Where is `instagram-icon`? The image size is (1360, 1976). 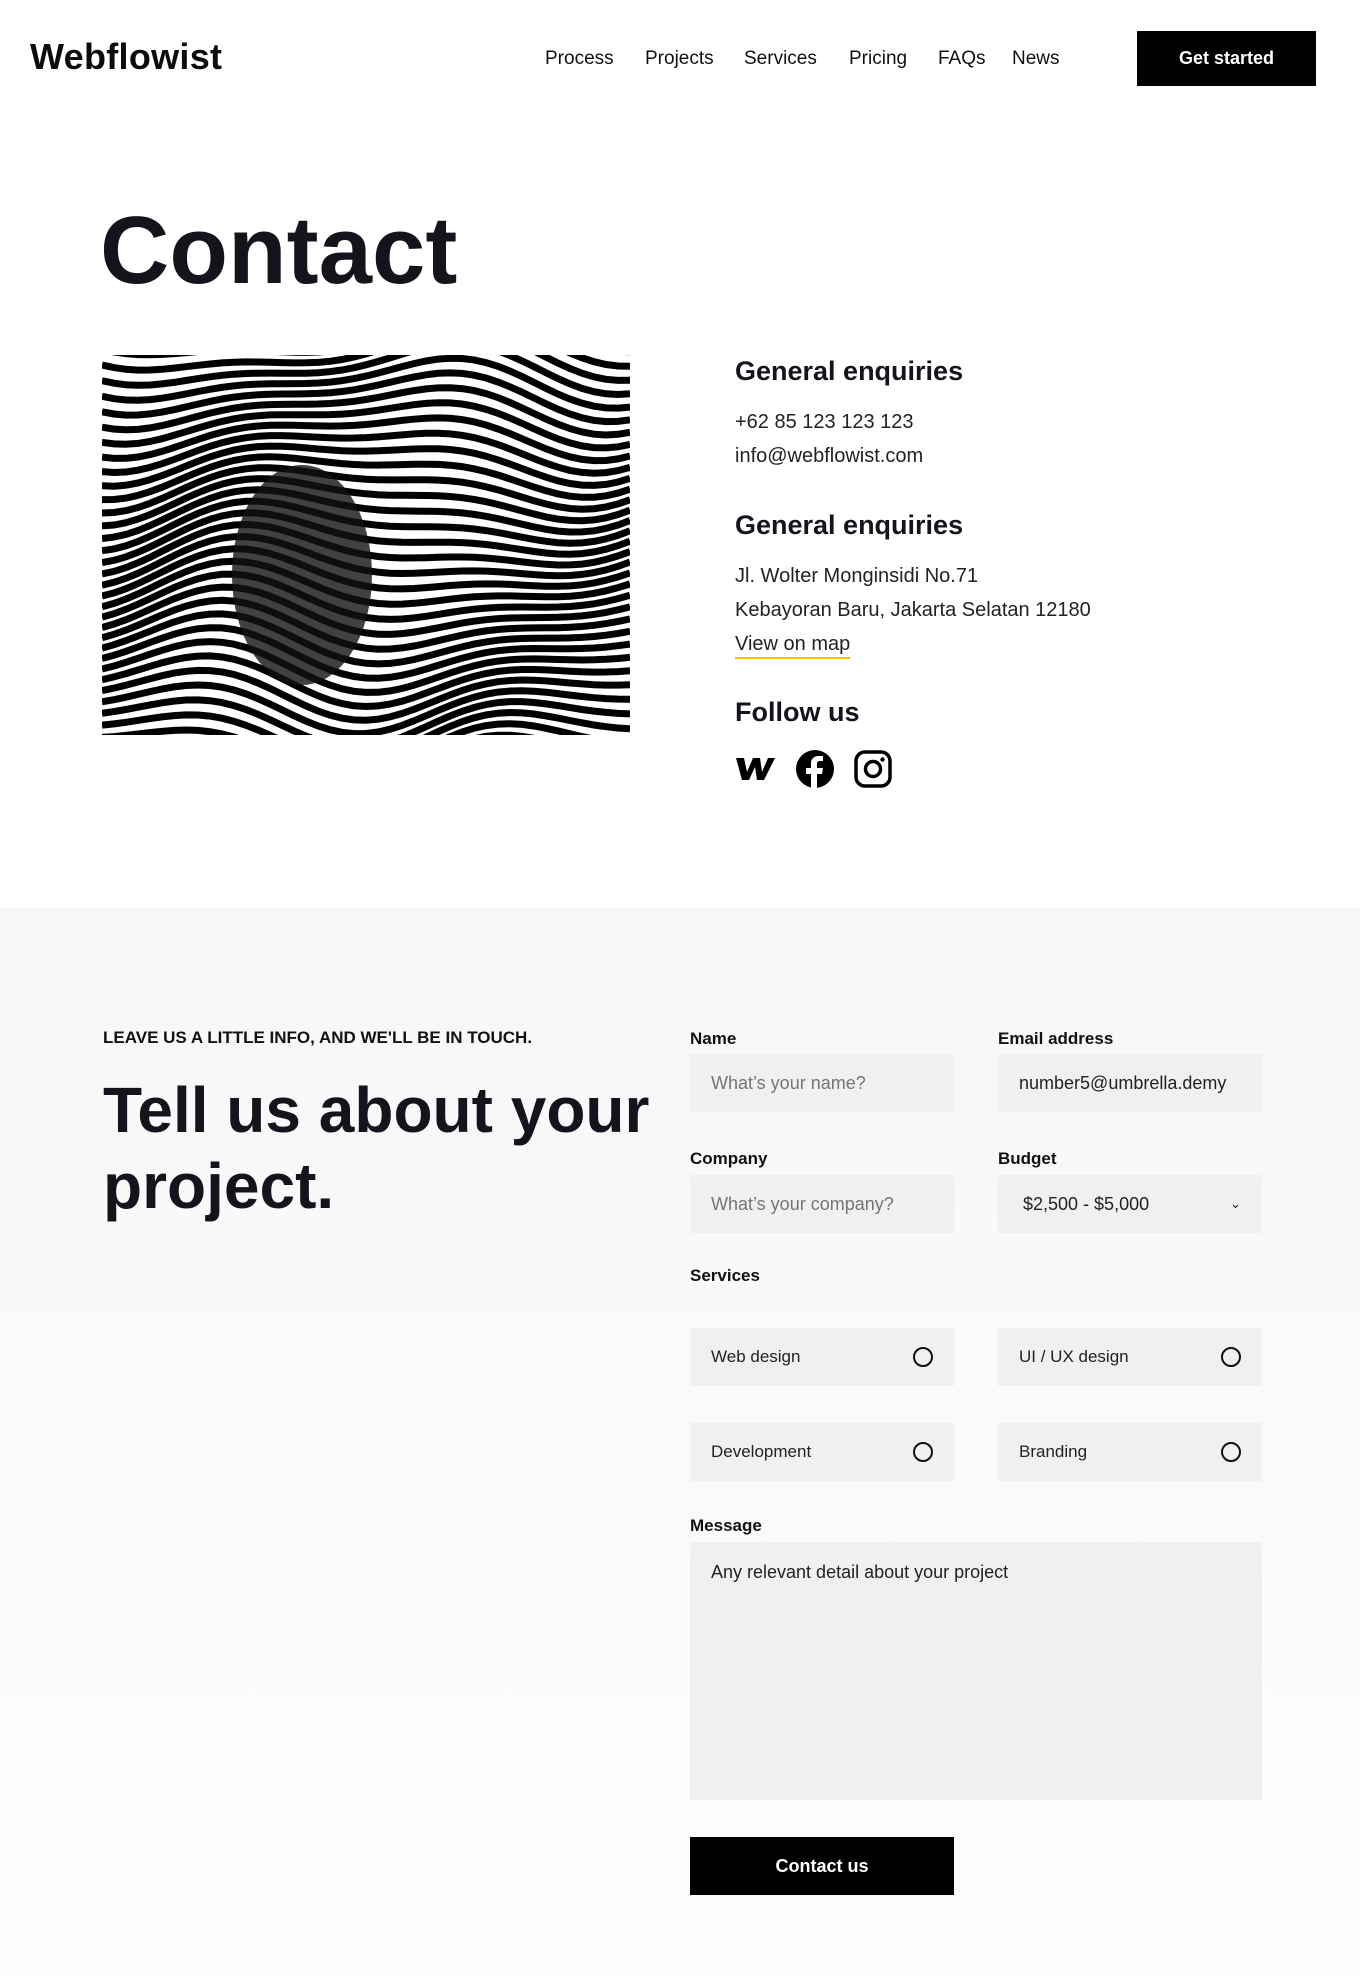
instagram-icon is located at coordinates (873, 769).